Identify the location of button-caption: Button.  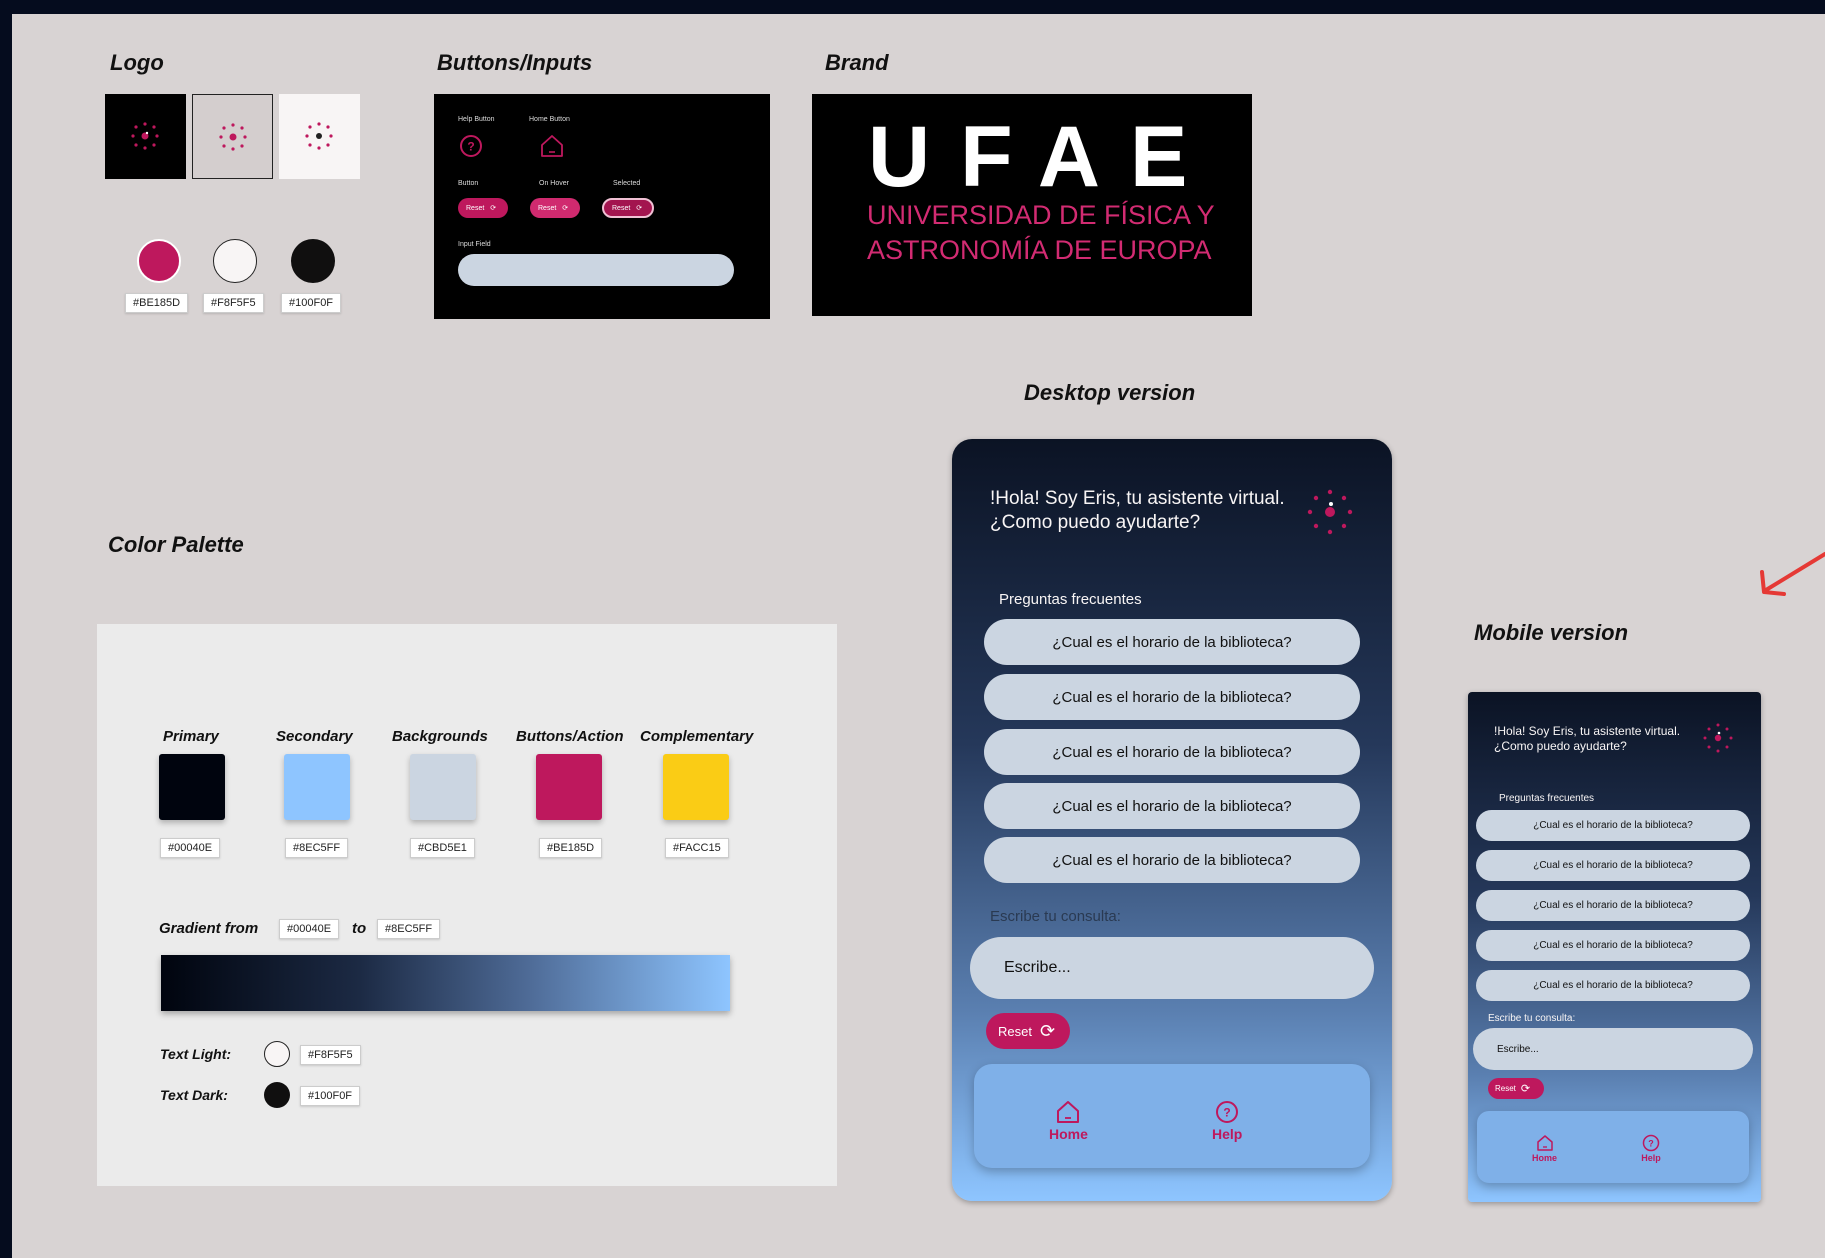
(468, 183).